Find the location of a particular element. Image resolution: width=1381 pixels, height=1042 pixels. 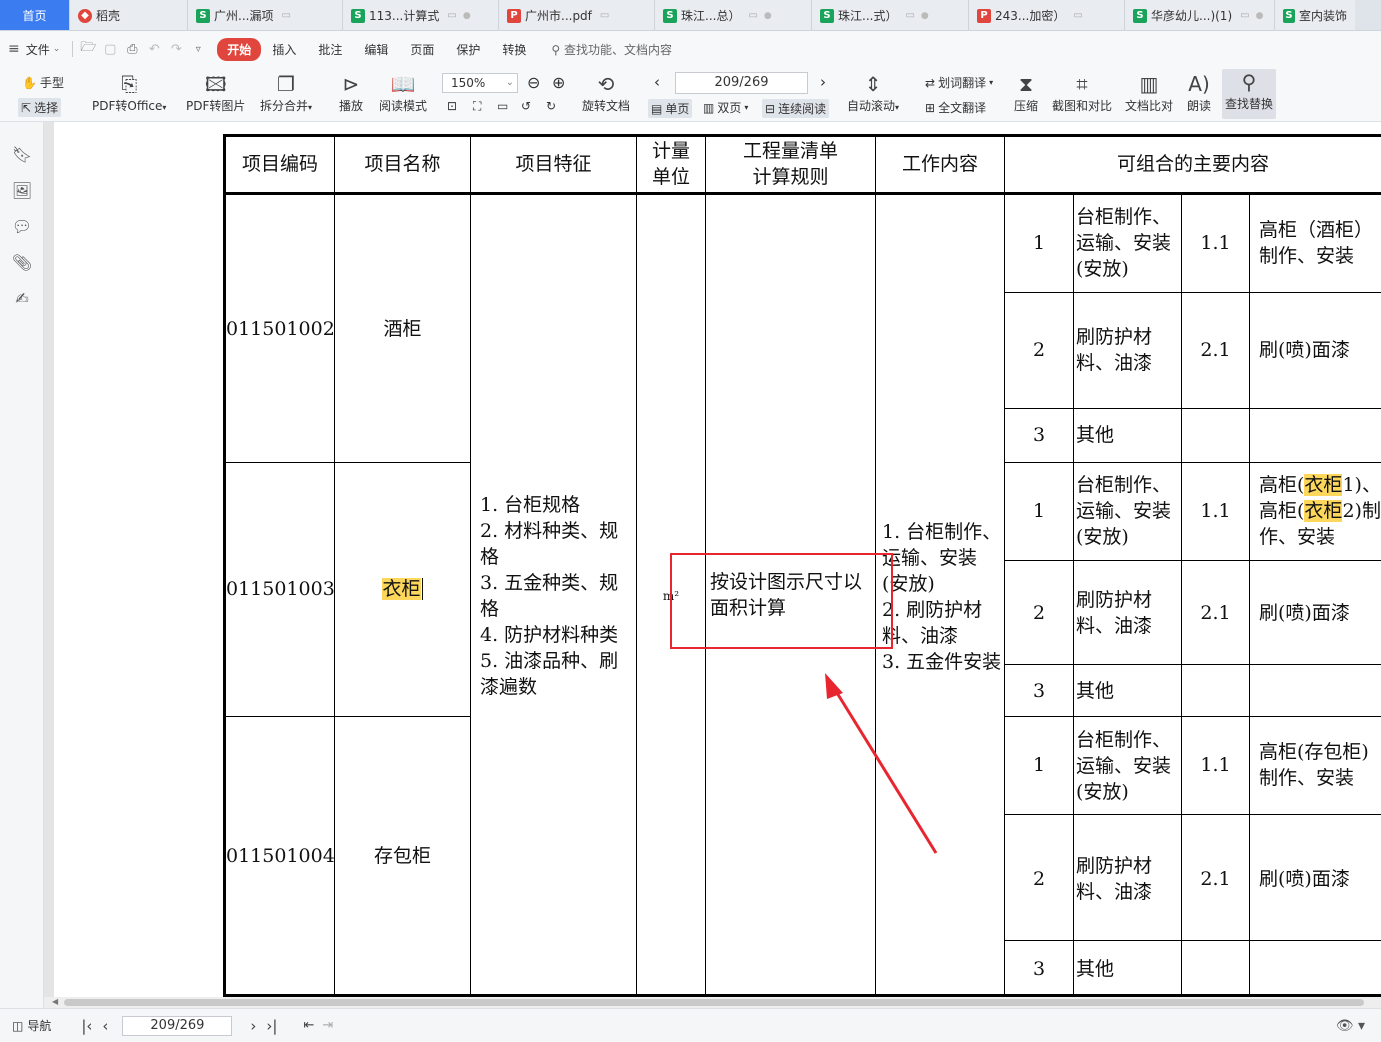

first-page-icon: |‹ is located at coordinates (86, 1026).